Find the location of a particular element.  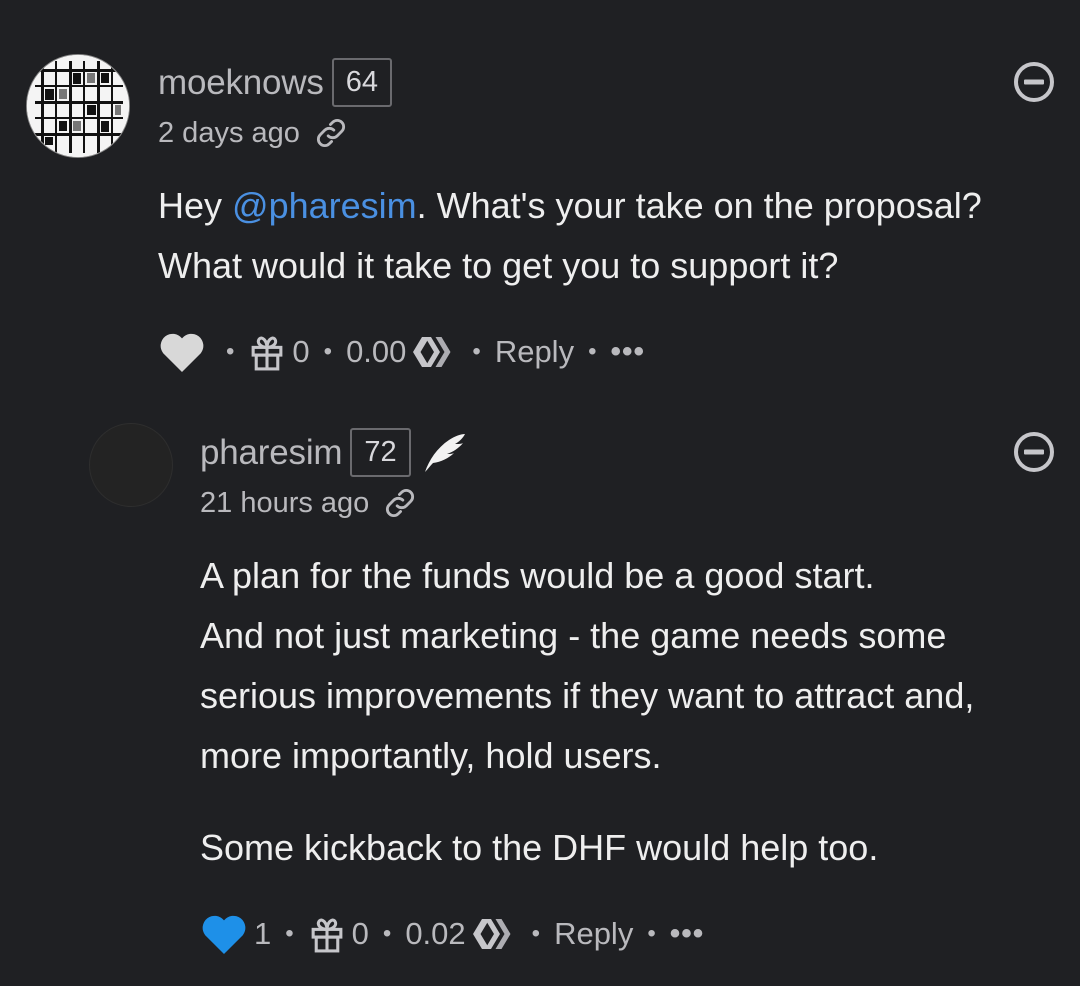

reputation-badge: 64 is located at coordinates (361, 82).